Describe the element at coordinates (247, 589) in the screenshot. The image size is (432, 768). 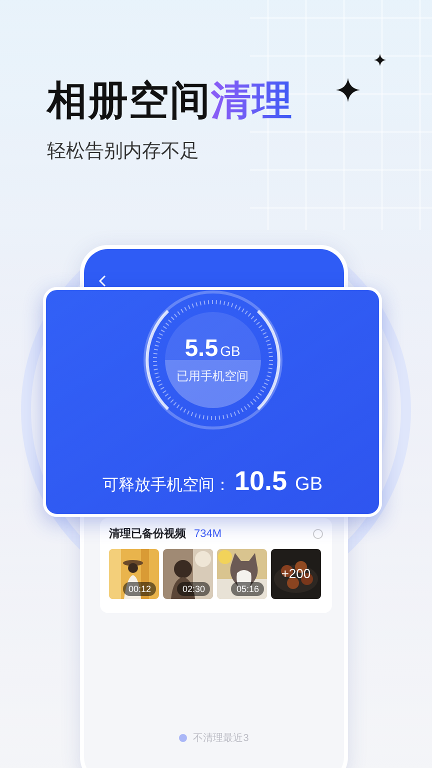
I see `duration-label: 05:16` at that location.